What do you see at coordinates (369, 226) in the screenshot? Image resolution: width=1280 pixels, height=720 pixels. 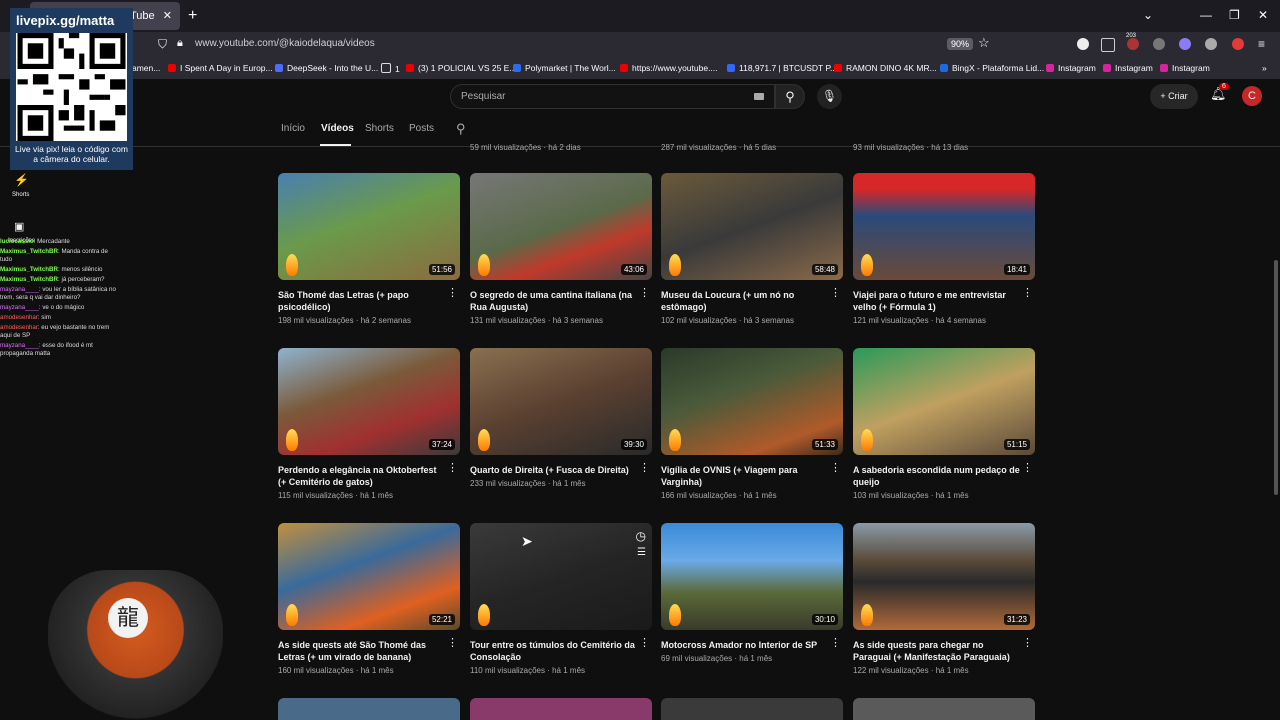 I see `video-thumbnail: 51:56` at bounding box center [369, 226].